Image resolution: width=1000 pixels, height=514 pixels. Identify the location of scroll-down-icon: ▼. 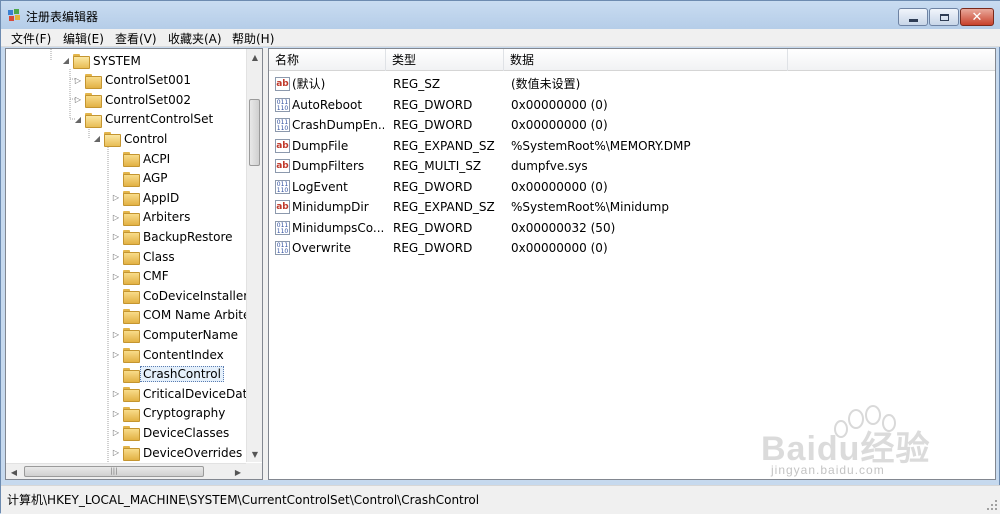
(254, 454).